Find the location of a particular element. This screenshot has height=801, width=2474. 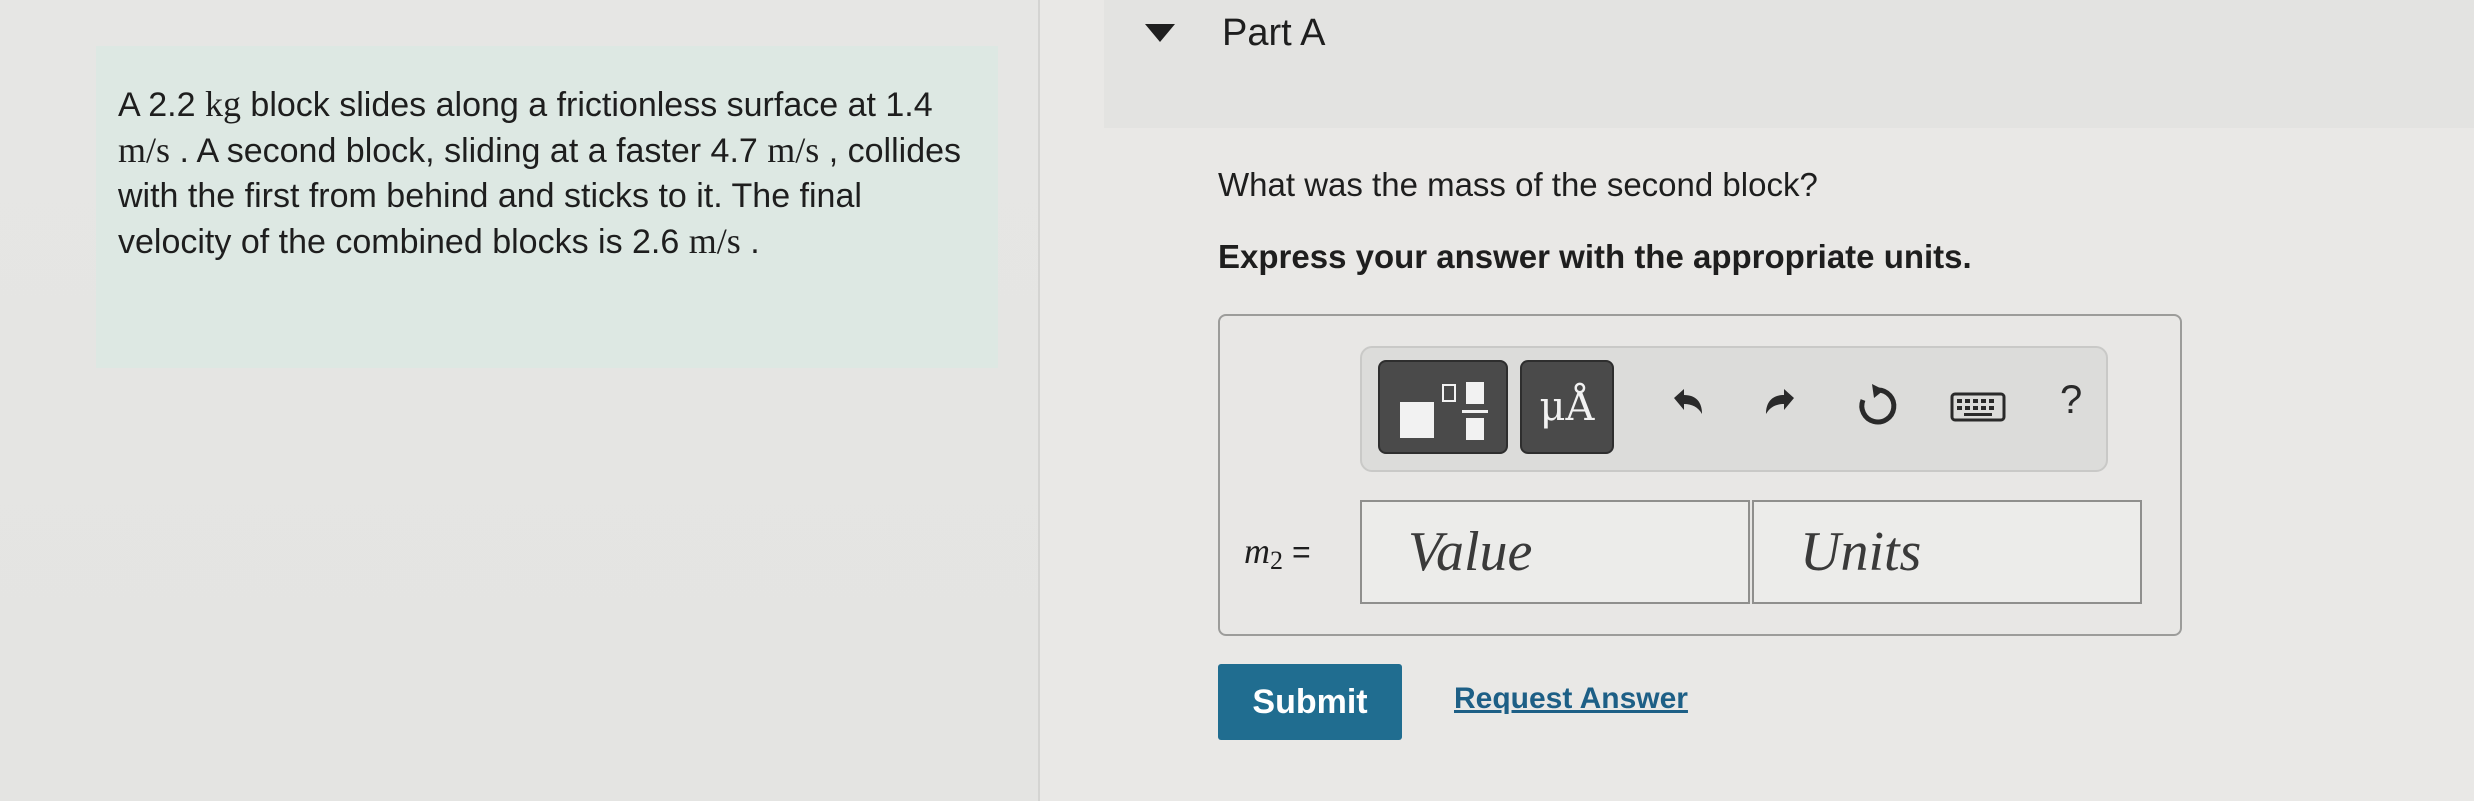

redo-icon is located at coordinates (1784, 406).